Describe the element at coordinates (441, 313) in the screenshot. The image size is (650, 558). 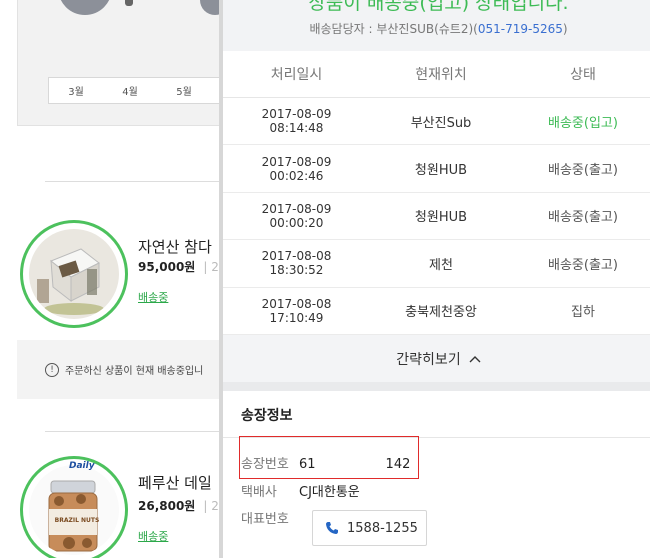
I see `row-location: 충북제천중앙` at that location.